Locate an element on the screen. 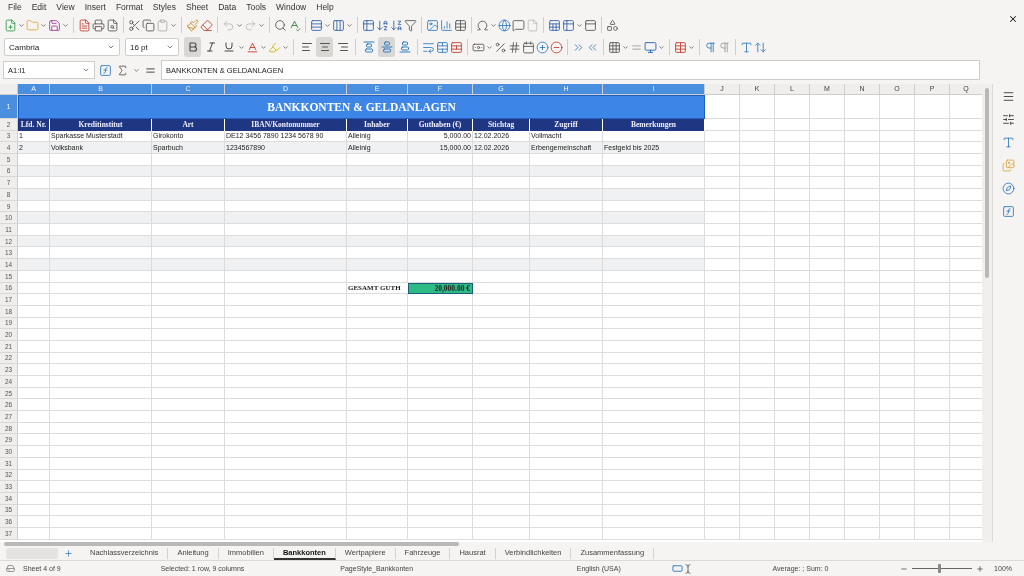  sheet-icon is located at coordinates (554, 25).